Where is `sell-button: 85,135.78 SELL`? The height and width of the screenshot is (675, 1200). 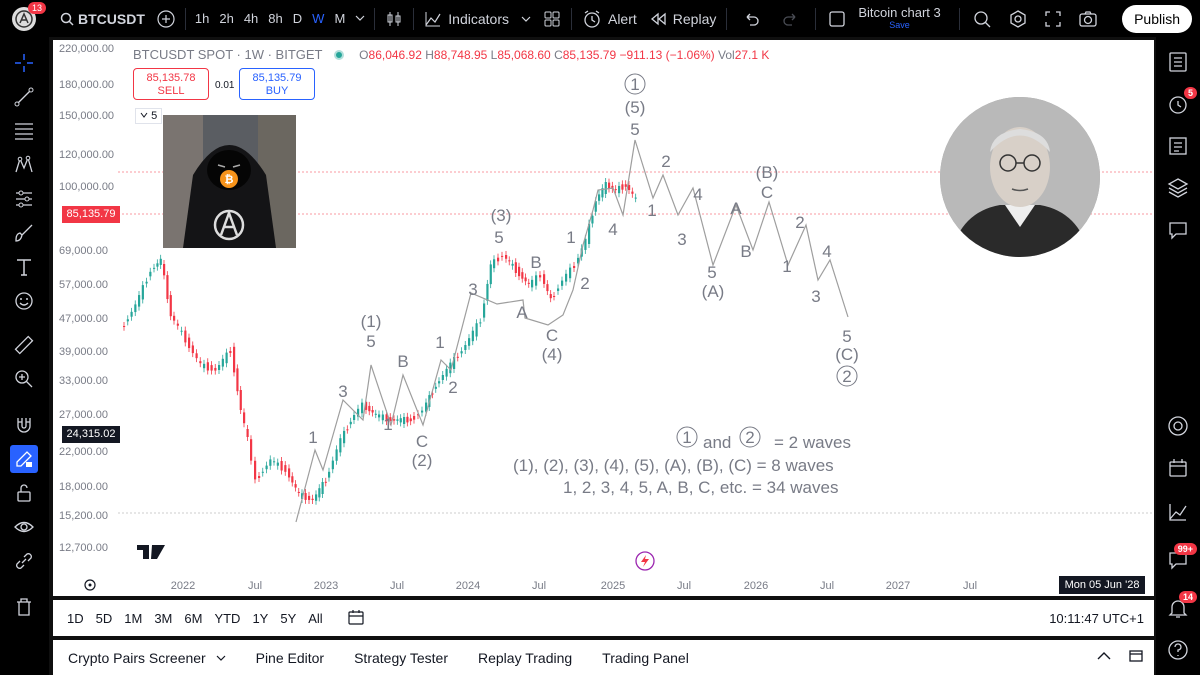
sell-button: 85,135.78 SELL is located at coordinates (171, 84).